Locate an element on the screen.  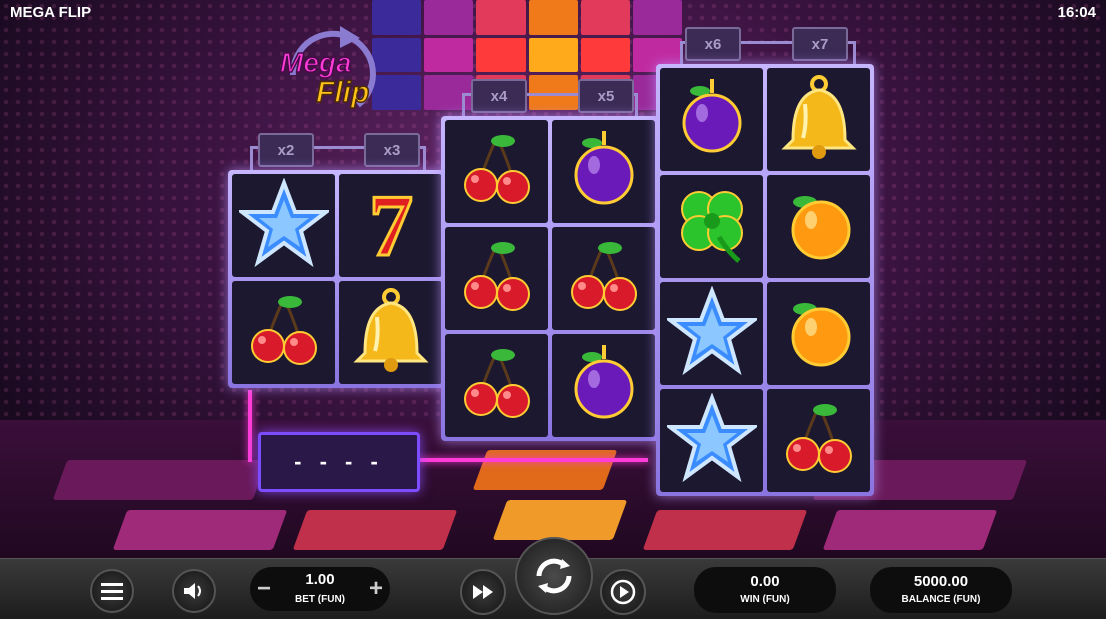
menu-button is located at coordinates (112, 591).